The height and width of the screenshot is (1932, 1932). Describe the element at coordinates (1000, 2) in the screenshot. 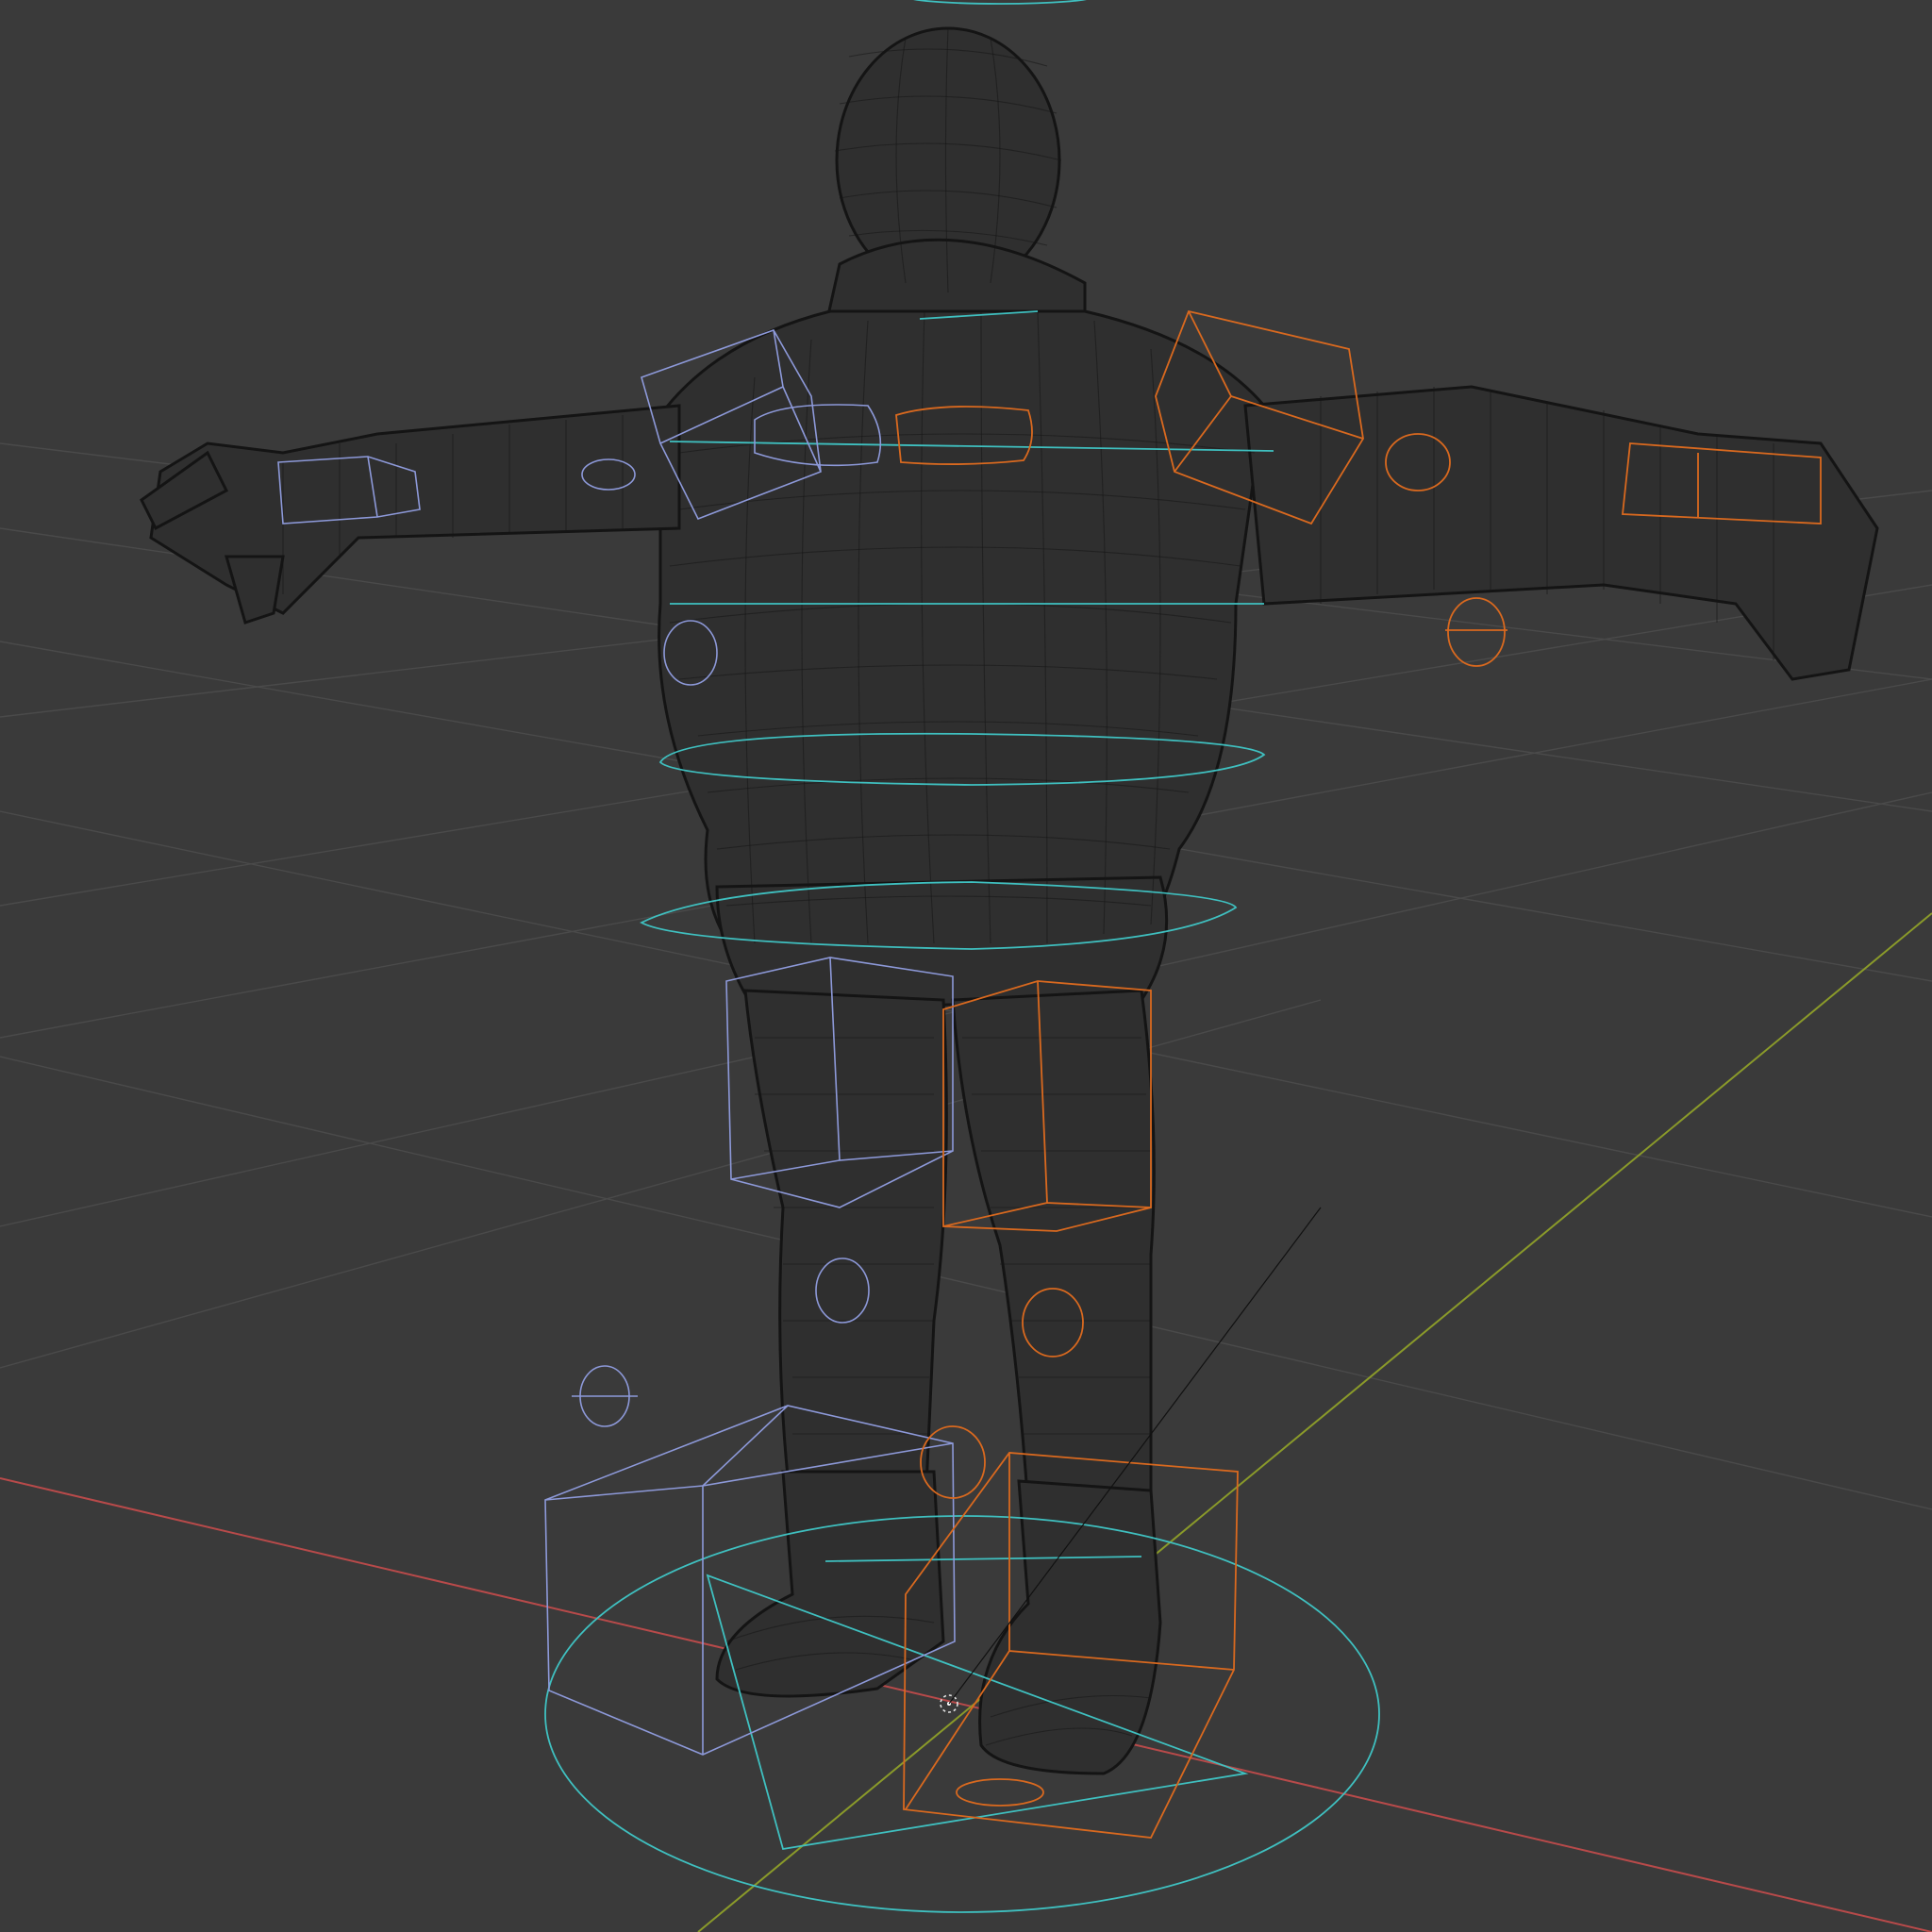

I see `head-top-control` at that location.